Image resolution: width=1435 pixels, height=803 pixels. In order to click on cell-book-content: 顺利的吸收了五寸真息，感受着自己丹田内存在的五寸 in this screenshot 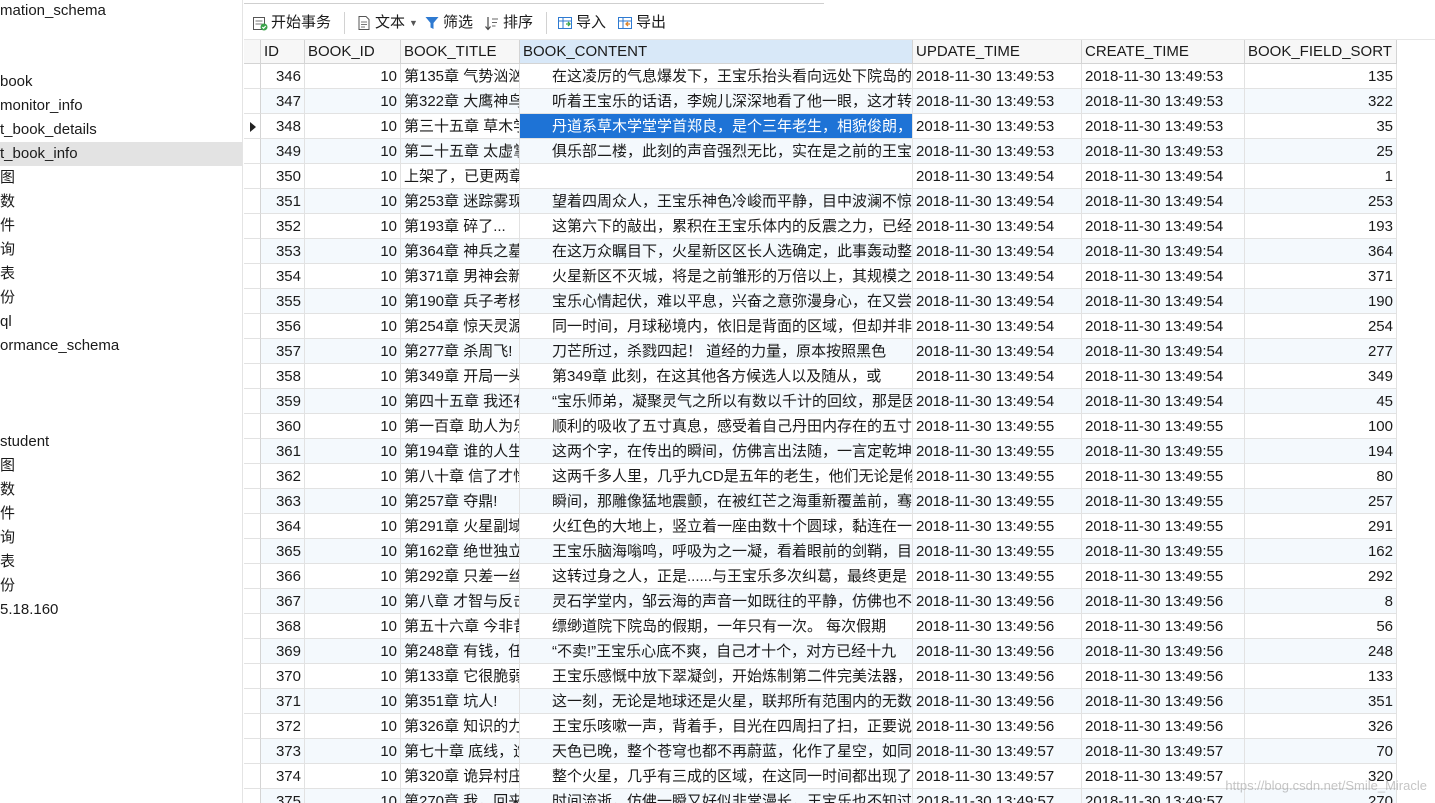, I will do `click(716, 426)`.